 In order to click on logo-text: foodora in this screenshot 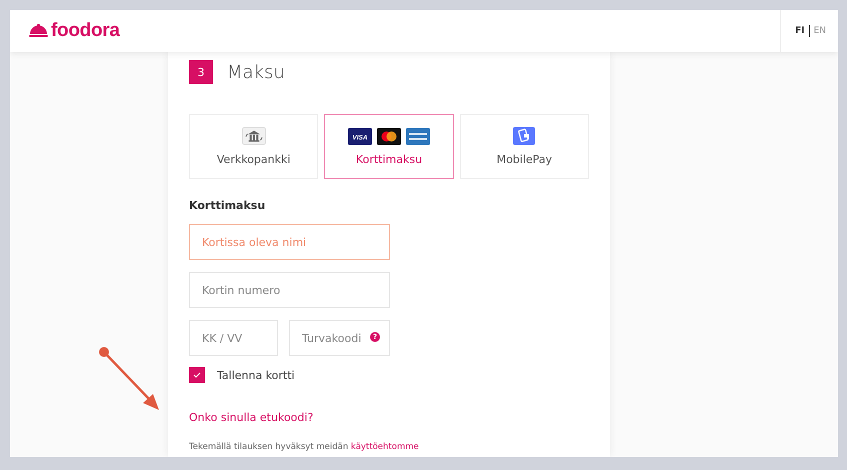, I will do `click(85, 31)`.